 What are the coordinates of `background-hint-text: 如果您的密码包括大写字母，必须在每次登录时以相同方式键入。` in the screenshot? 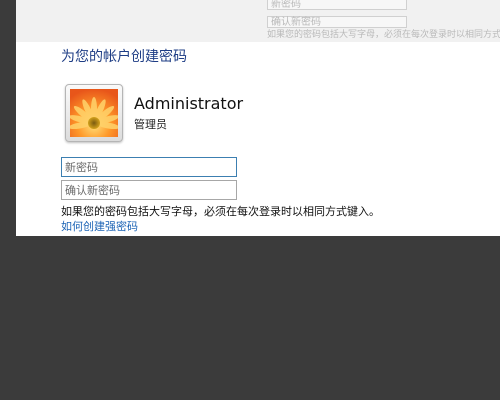 It's located at (383, 35).